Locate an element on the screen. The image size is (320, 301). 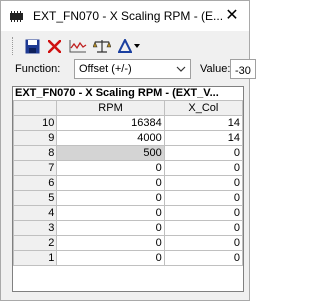
balance-button is located at coordinates (102, 46).